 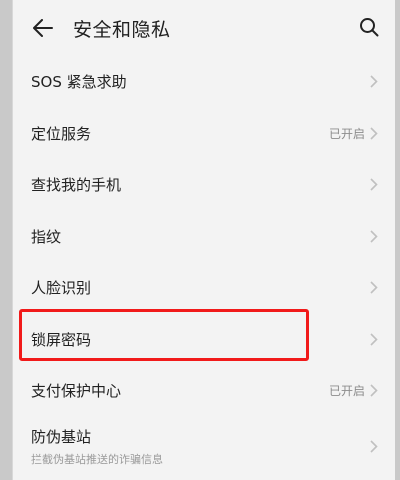 I want to click on sidebar-item-face-recognition: 人脸识别, so click(x=204, y=288).